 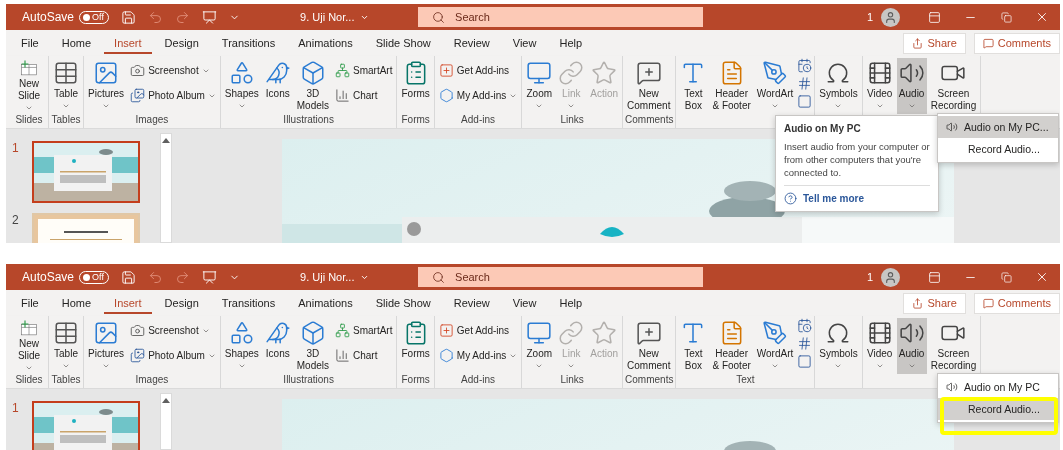 I want to click on group-label: Illustrations, so click(x=308, y=380).